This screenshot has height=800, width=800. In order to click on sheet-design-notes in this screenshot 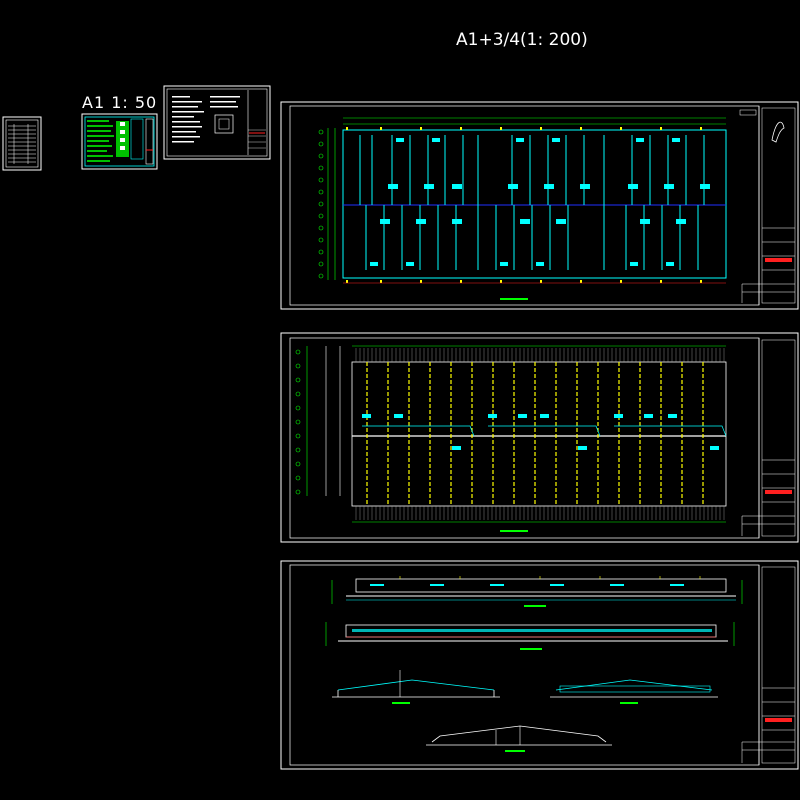, I will do `click(119, 141)`.